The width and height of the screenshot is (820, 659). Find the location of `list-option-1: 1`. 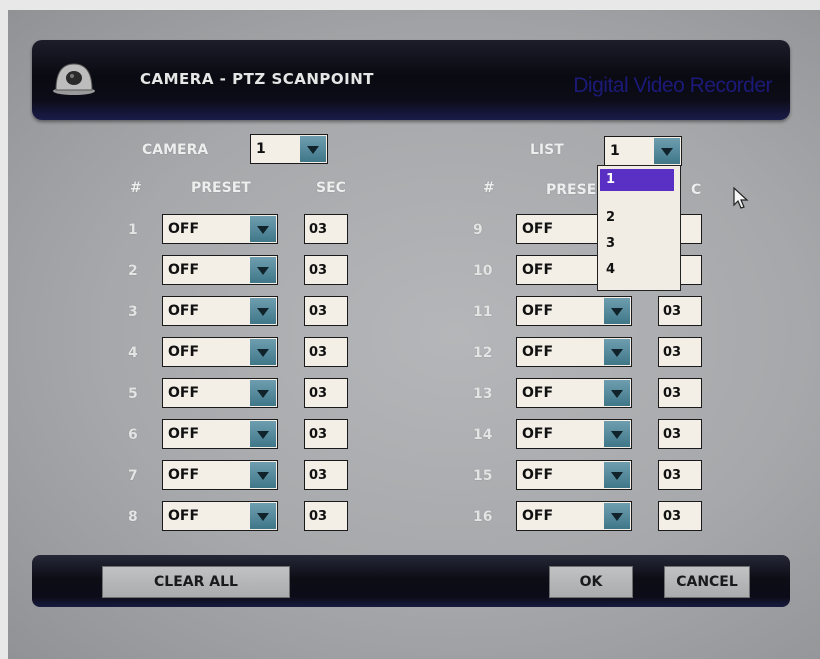

list-option-1: 1 is located at coordinates (637, 180).